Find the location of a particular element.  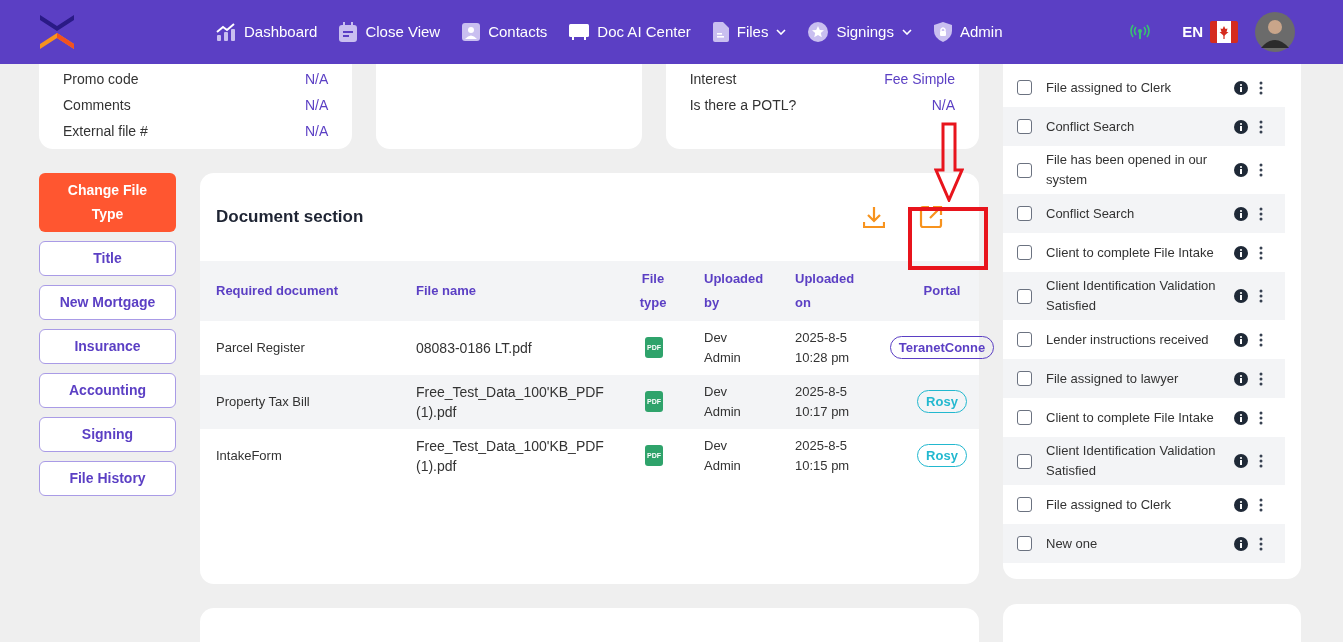

calendar-icon is located at coordinates (348, 32).